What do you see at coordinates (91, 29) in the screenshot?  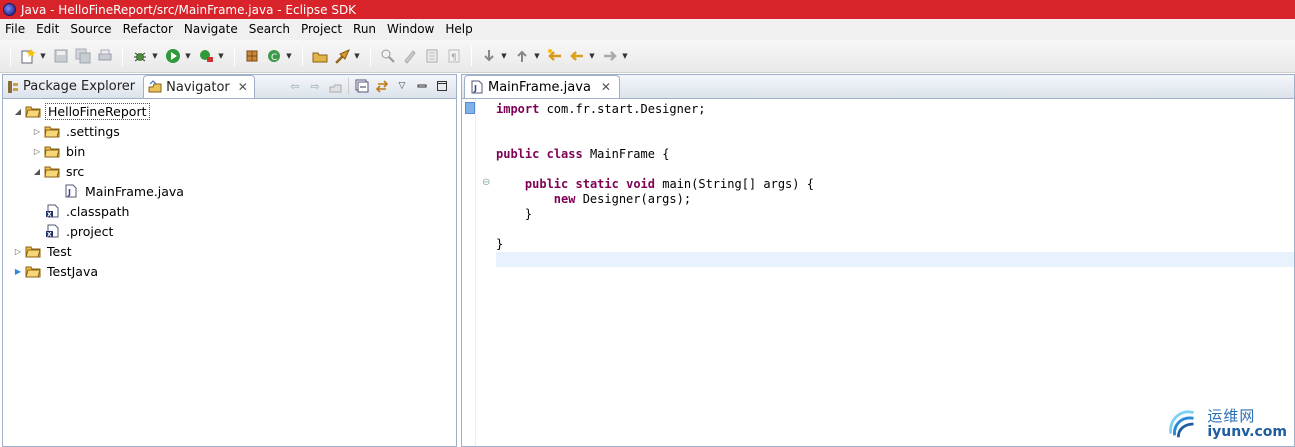 I see `menu-source: Source` at bounding box center [91, 29].